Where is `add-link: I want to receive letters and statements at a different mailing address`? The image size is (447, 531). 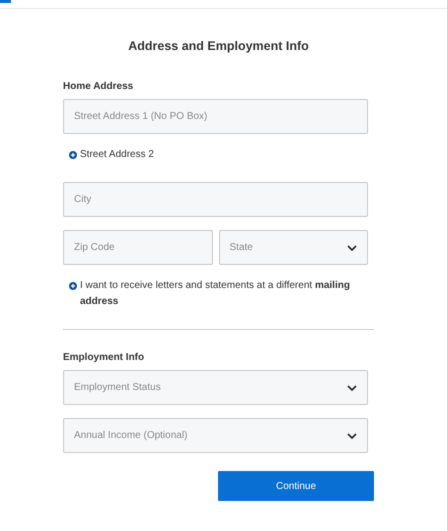
add-link: I want to receive letters and statements at a different mailing address is located at coordinates (224, 294).